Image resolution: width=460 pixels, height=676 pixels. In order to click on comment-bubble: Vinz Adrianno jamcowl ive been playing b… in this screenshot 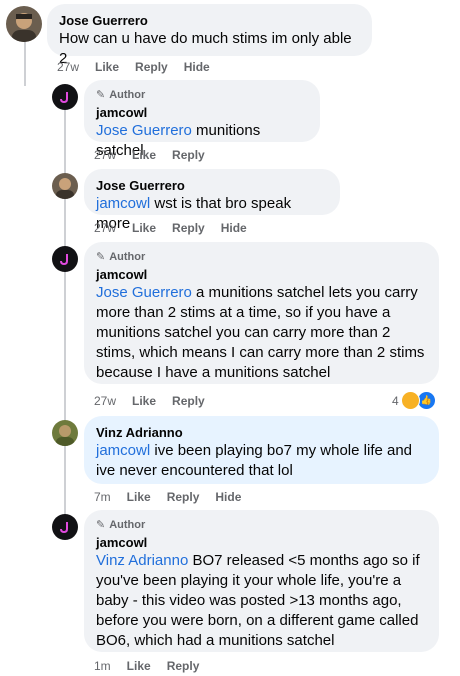, I will do `click(261, 450)`.